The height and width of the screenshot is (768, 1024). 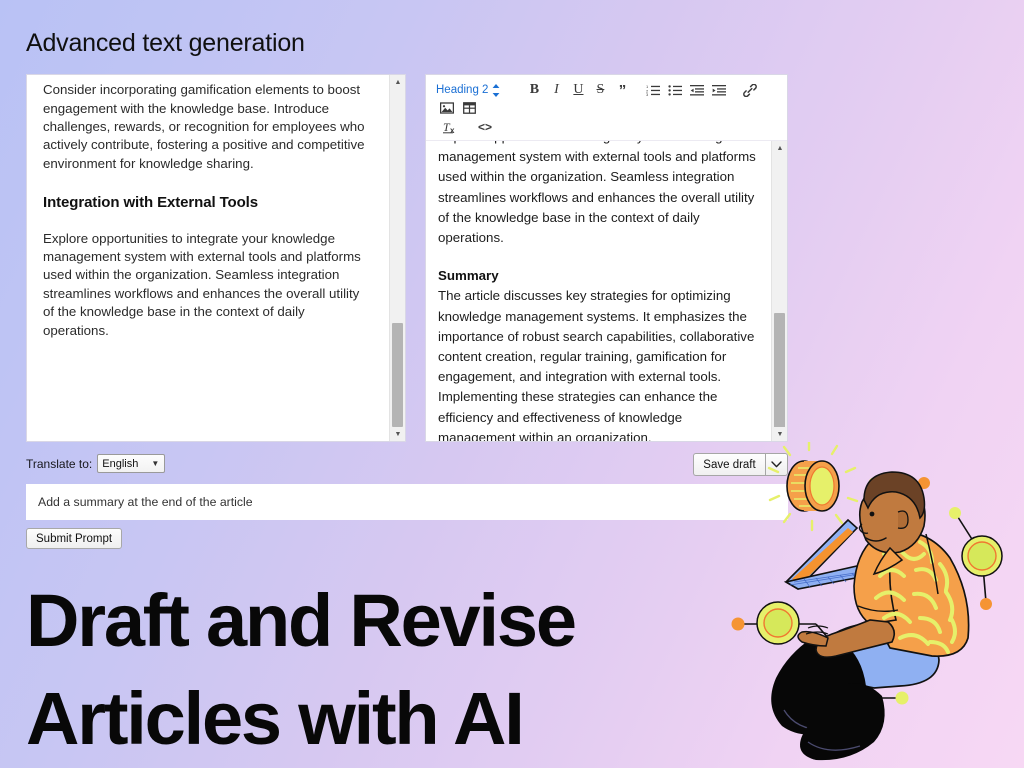 What do you see at coordinates (779, 375) in the screenshot?
I see `editor-scrollbar-thumb` at bounding box center [779, 375].